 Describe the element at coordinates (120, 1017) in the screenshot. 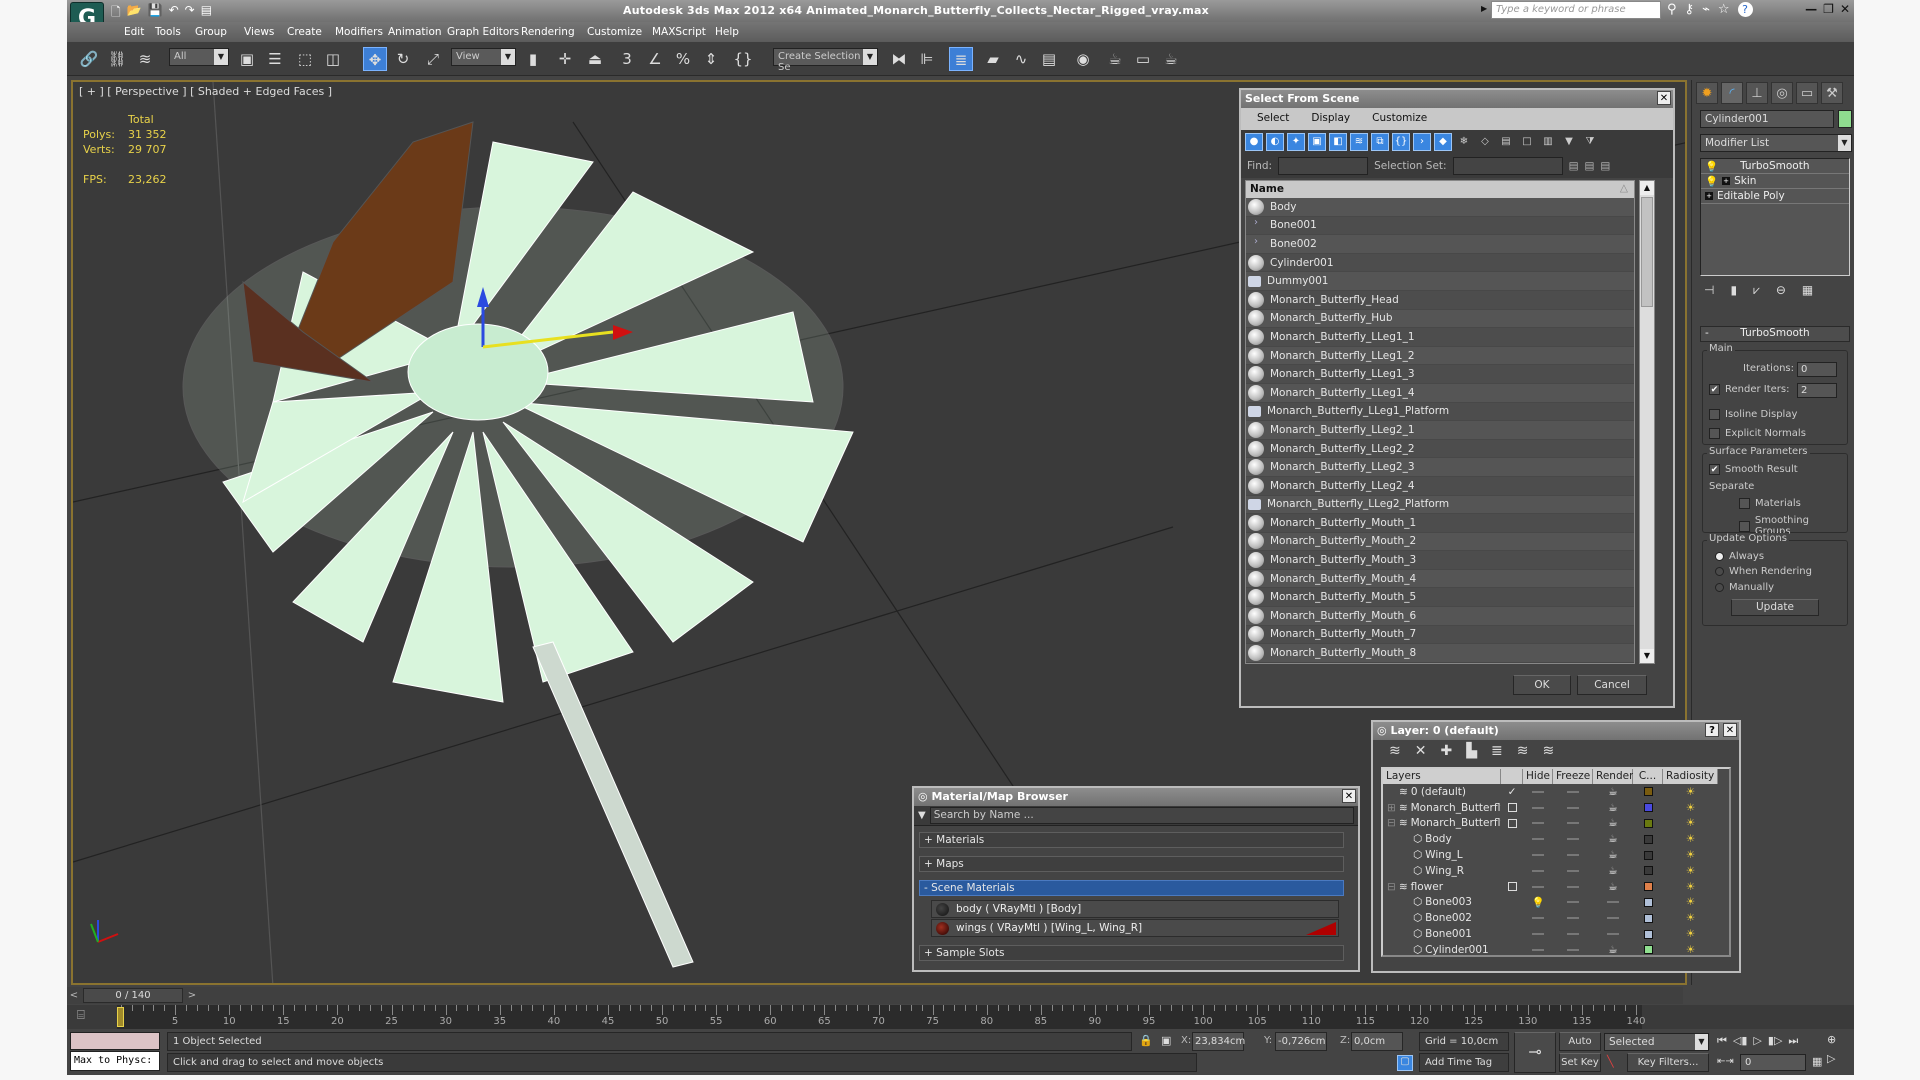

I see `current-frame-marker` at that location.